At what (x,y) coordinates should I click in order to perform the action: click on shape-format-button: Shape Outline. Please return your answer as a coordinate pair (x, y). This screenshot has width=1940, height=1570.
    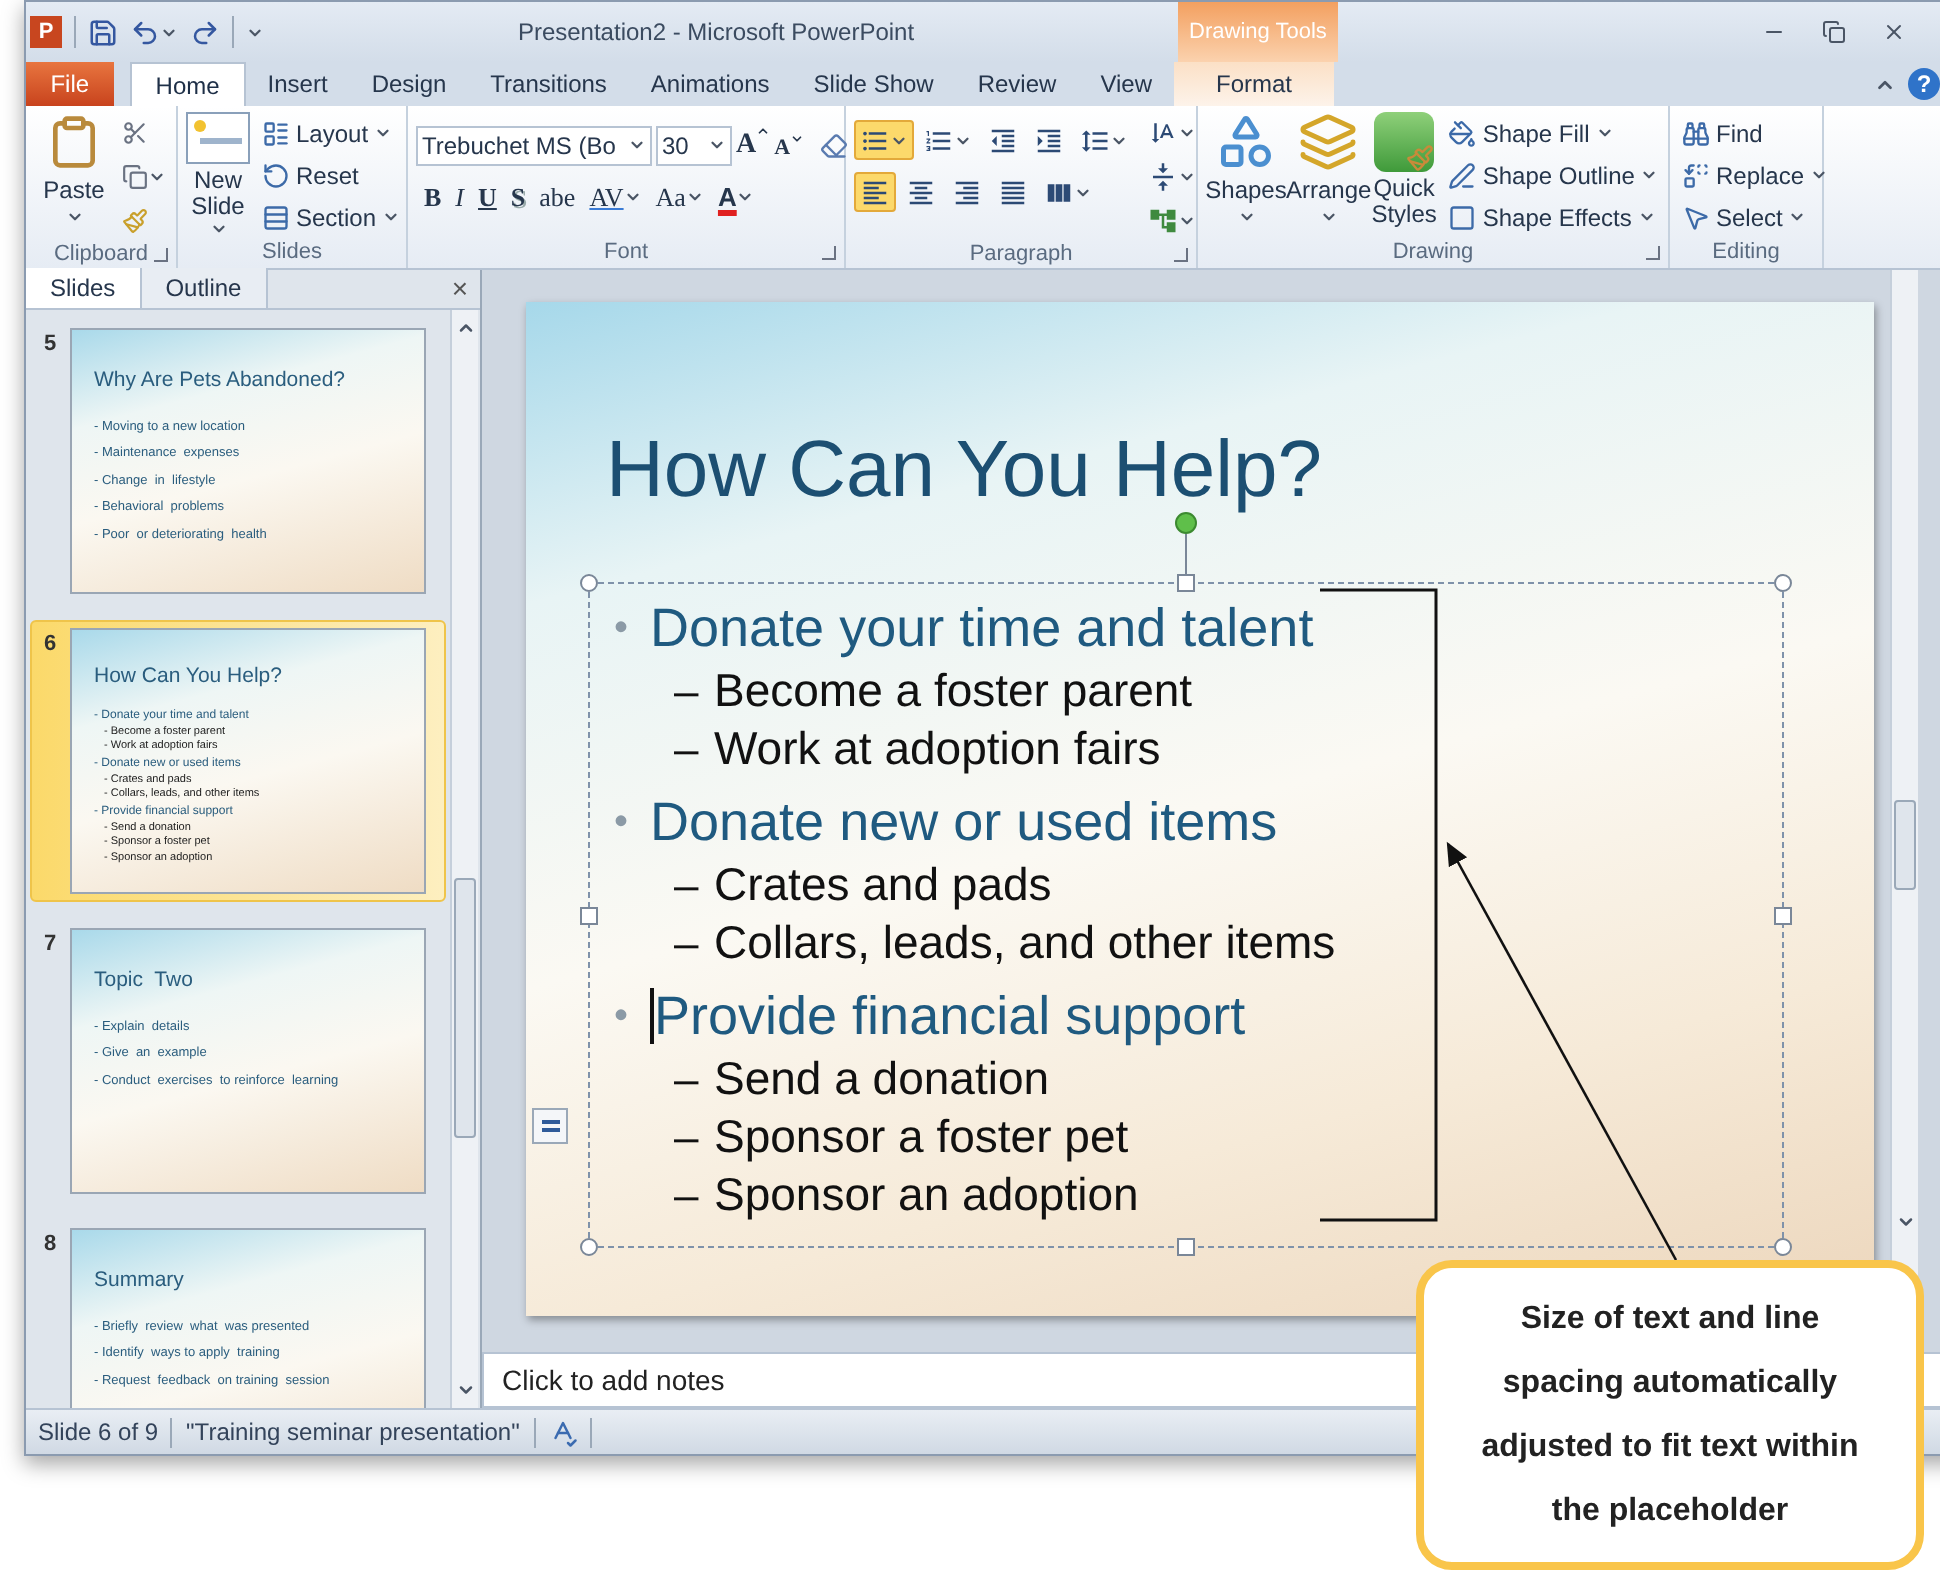
    Looking at the image, I should click on (1553, 175).